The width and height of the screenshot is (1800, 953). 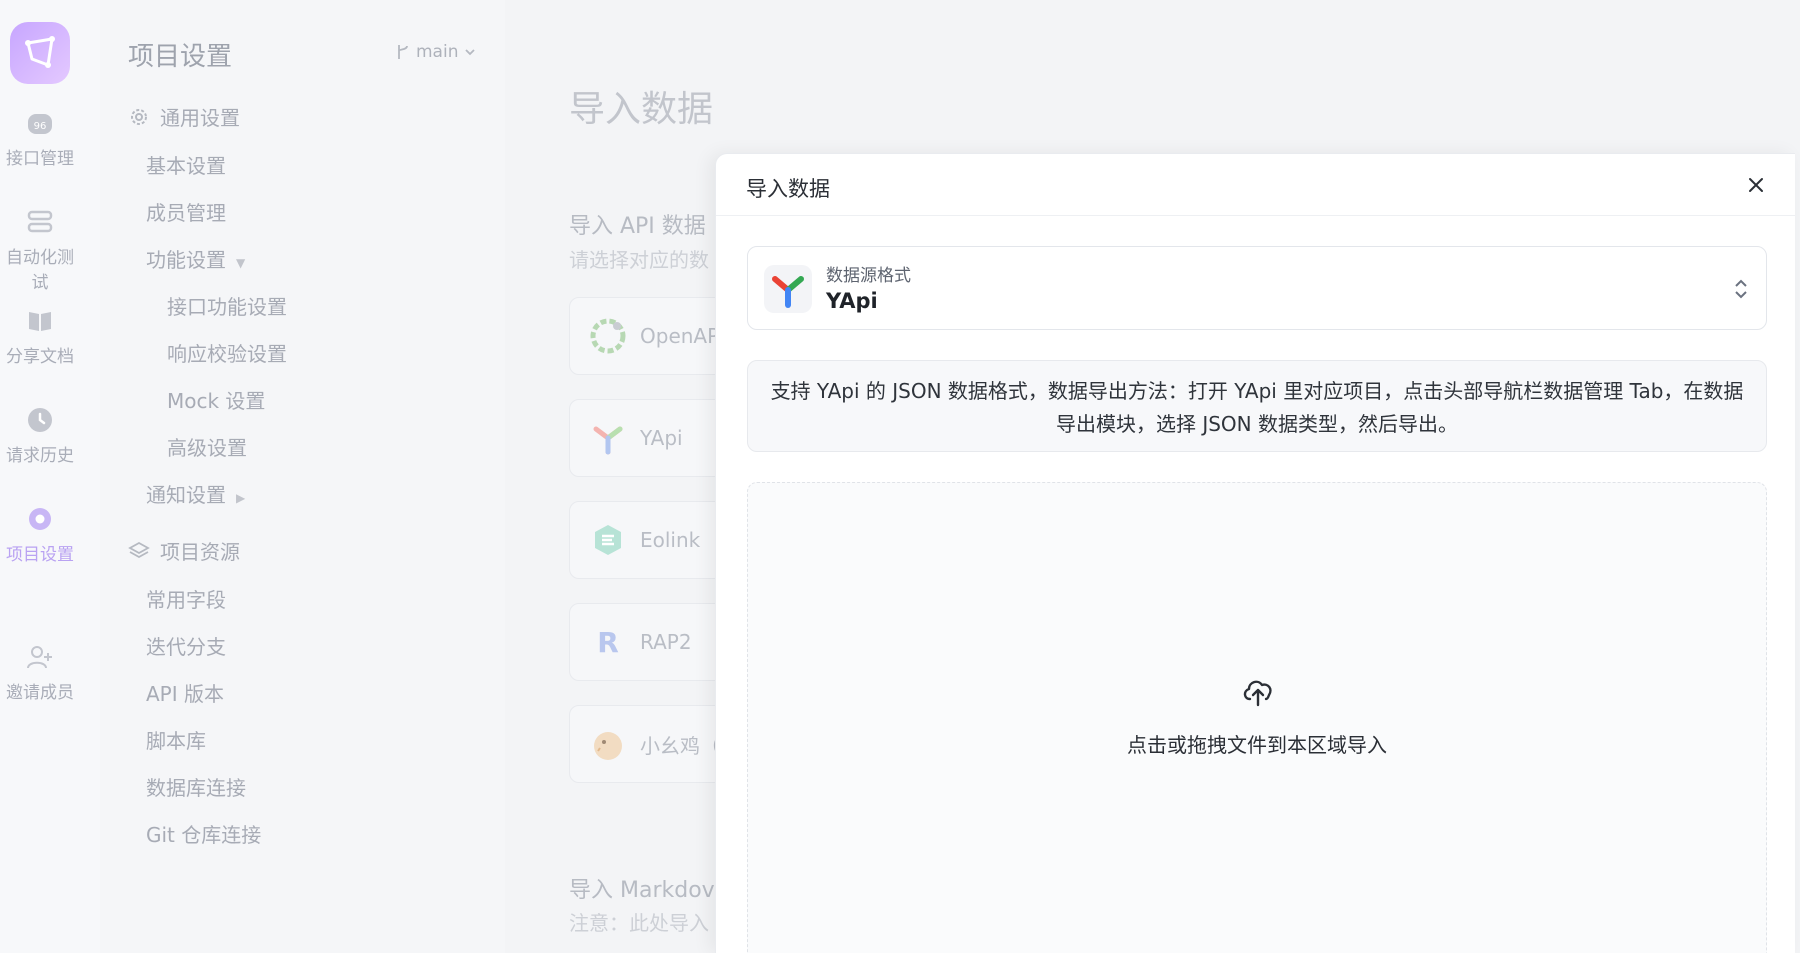 I want to click on rail-item-invite: 邀请成员, so click(x=40, y=672).